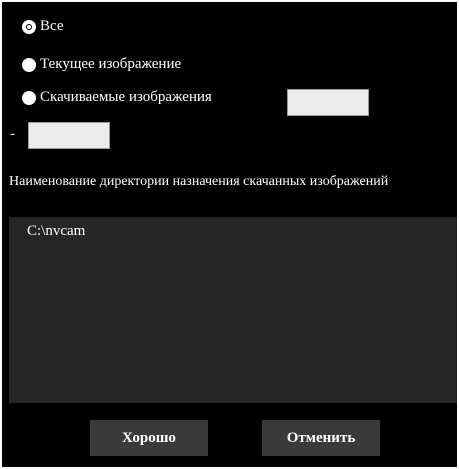  What do you see at coordinates (149, 438) in the screenshot?
I see `ok-button: Хорошо` at bounding box center [149, 438].